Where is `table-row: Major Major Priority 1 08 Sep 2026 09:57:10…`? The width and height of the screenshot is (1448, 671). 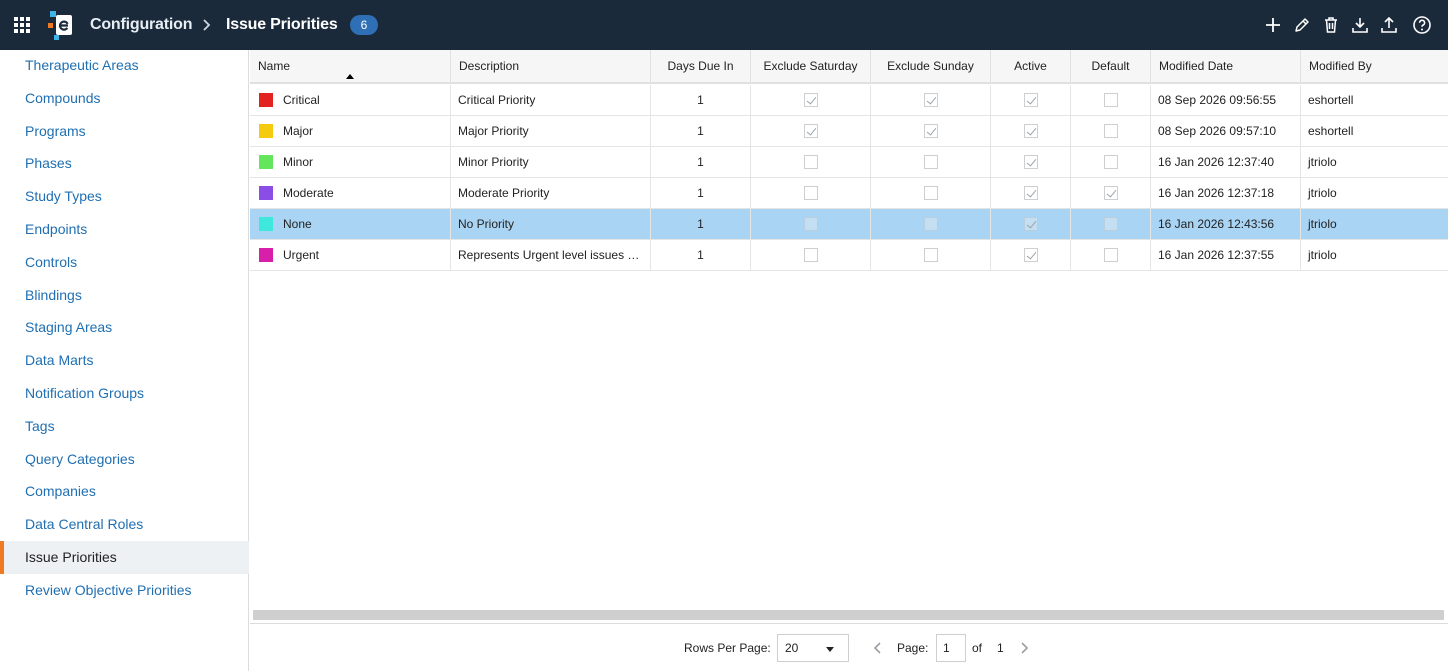 table-row: Major Major Priority 1 08 Sep 2026 09:57:10… is located at coordinates (849, 131).